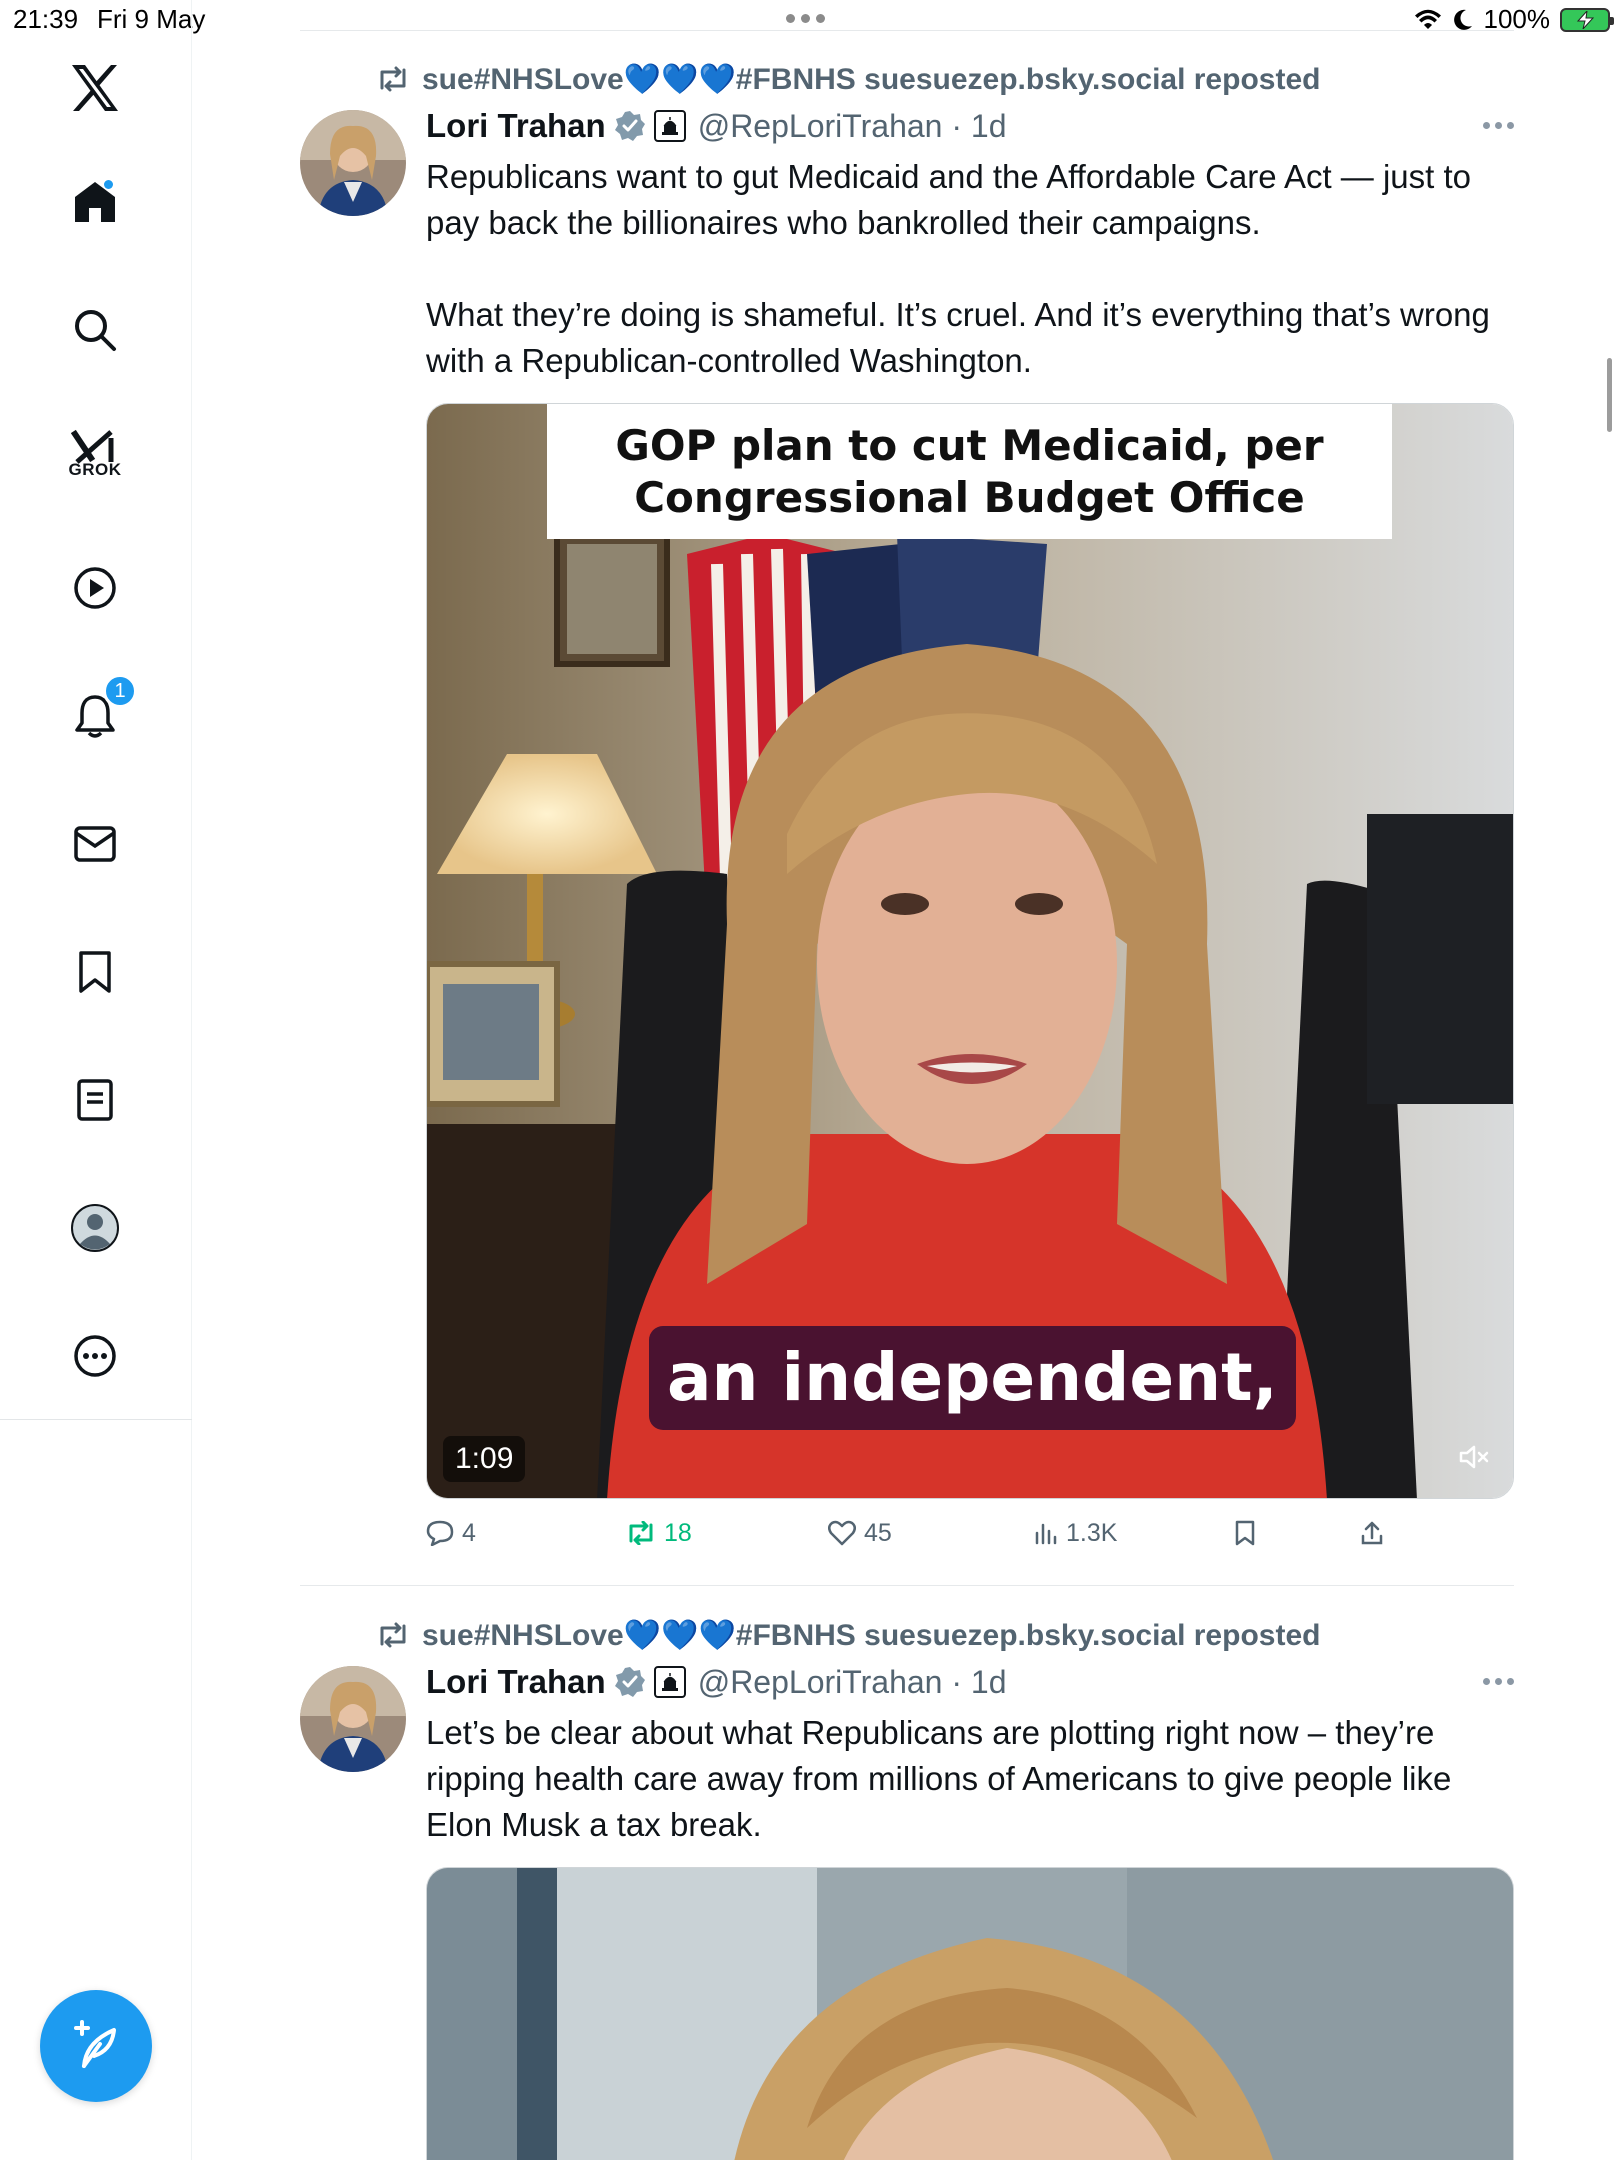 This screenshot has height=2160, width=1620. What do you see at coordinates (972, 1378) in the screenshot?
I see `video-subtitle: an independent,` at bounding box center [972, 1378].